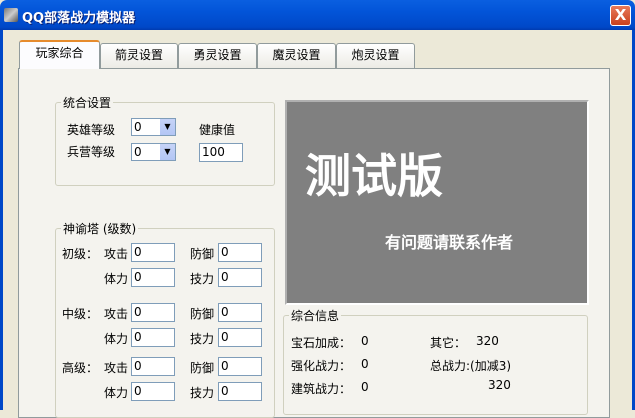 This screenshot has height=418, width=635. I want to click on window-title: QQ部落战力模拟器, so click(79, 18).